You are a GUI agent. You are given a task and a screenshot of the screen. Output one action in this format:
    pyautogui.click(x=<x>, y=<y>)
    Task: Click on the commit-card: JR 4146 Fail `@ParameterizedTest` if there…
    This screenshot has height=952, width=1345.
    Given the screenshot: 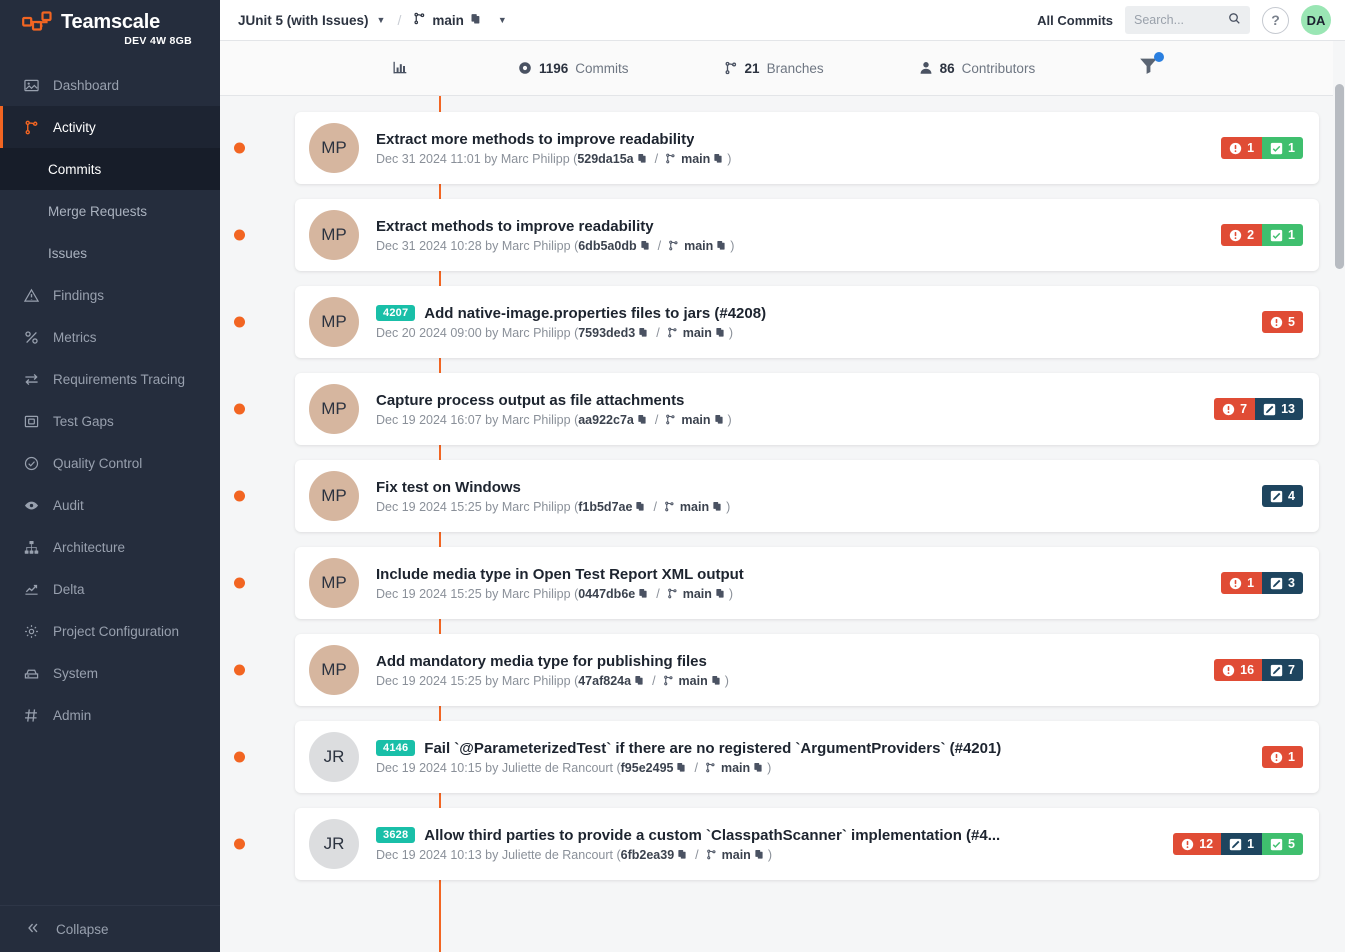 What is the action you would take?
    pyautogui.click(x=807, y=757)
    